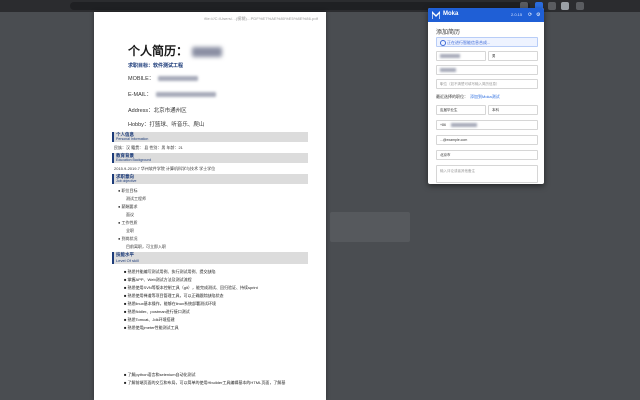  What do you see at coordinates (126, 181) in the screenshot?
I see `section-objective-en: Job objective` at bounding box center [126, 181].